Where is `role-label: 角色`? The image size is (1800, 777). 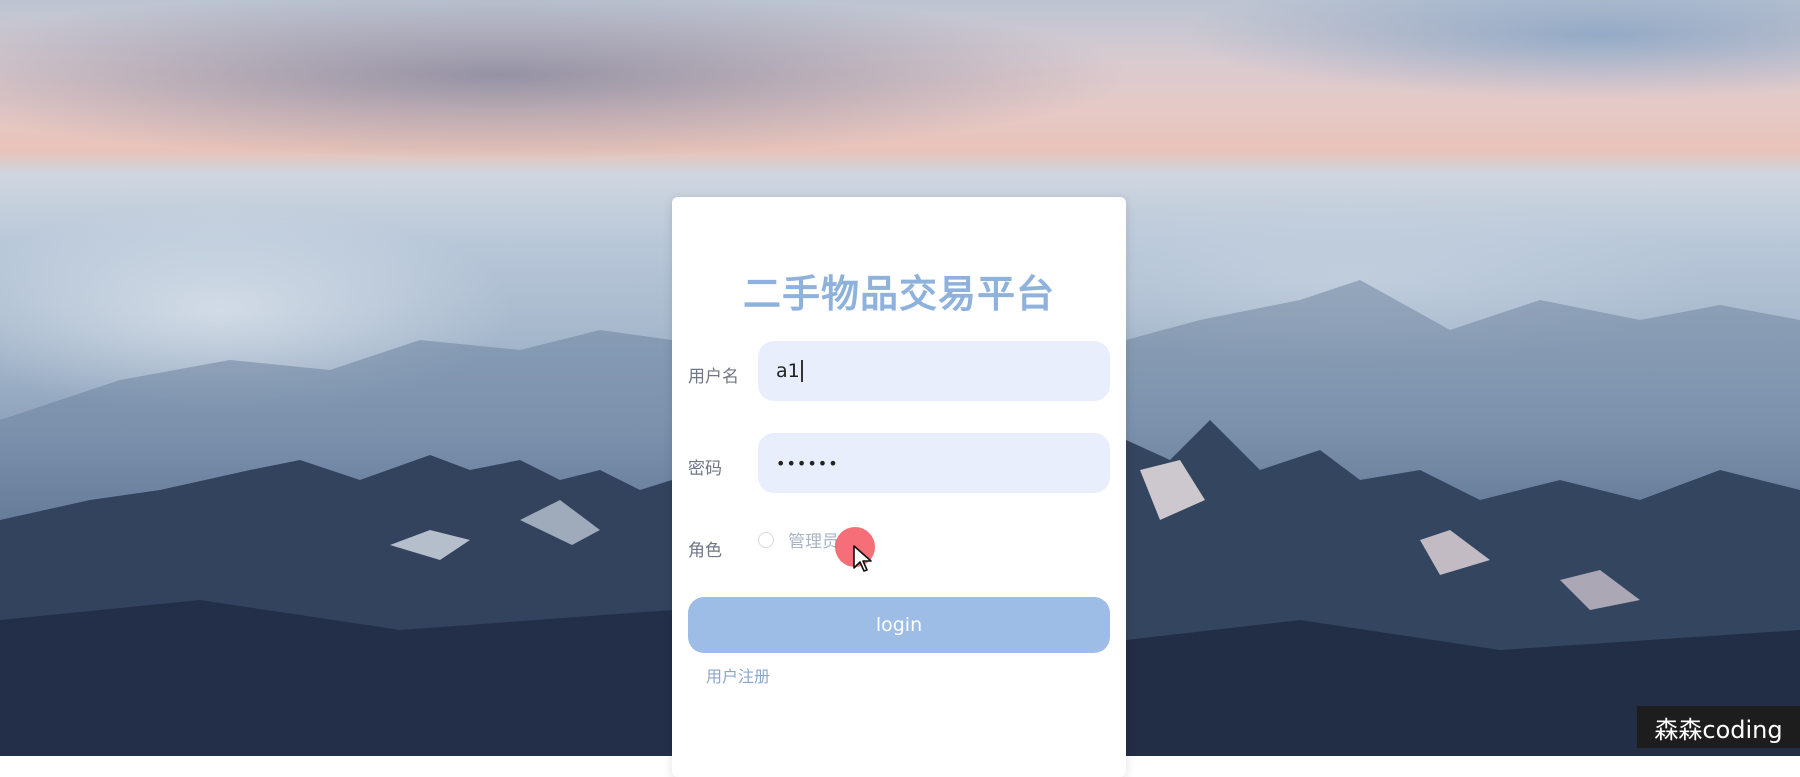 role-label: 角色 is located at coordinates (705, 551).